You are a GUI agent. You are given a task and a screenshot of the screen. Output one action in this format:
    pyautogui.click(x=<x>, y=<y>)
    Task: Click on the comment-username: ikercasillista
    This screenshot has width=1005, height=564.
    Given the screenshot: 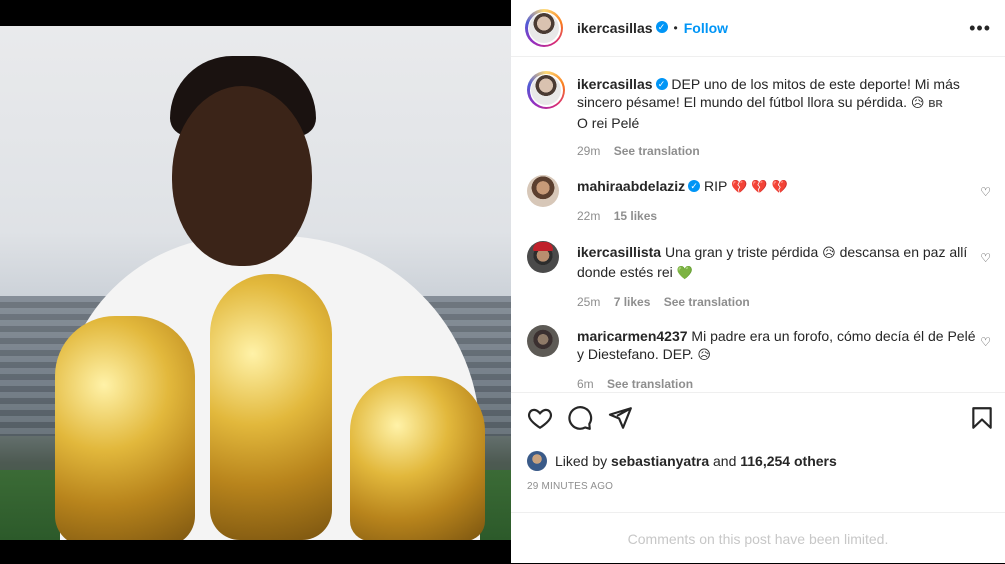 What is the action you would take?
    pyautogui.click(x=619, y=252)
    